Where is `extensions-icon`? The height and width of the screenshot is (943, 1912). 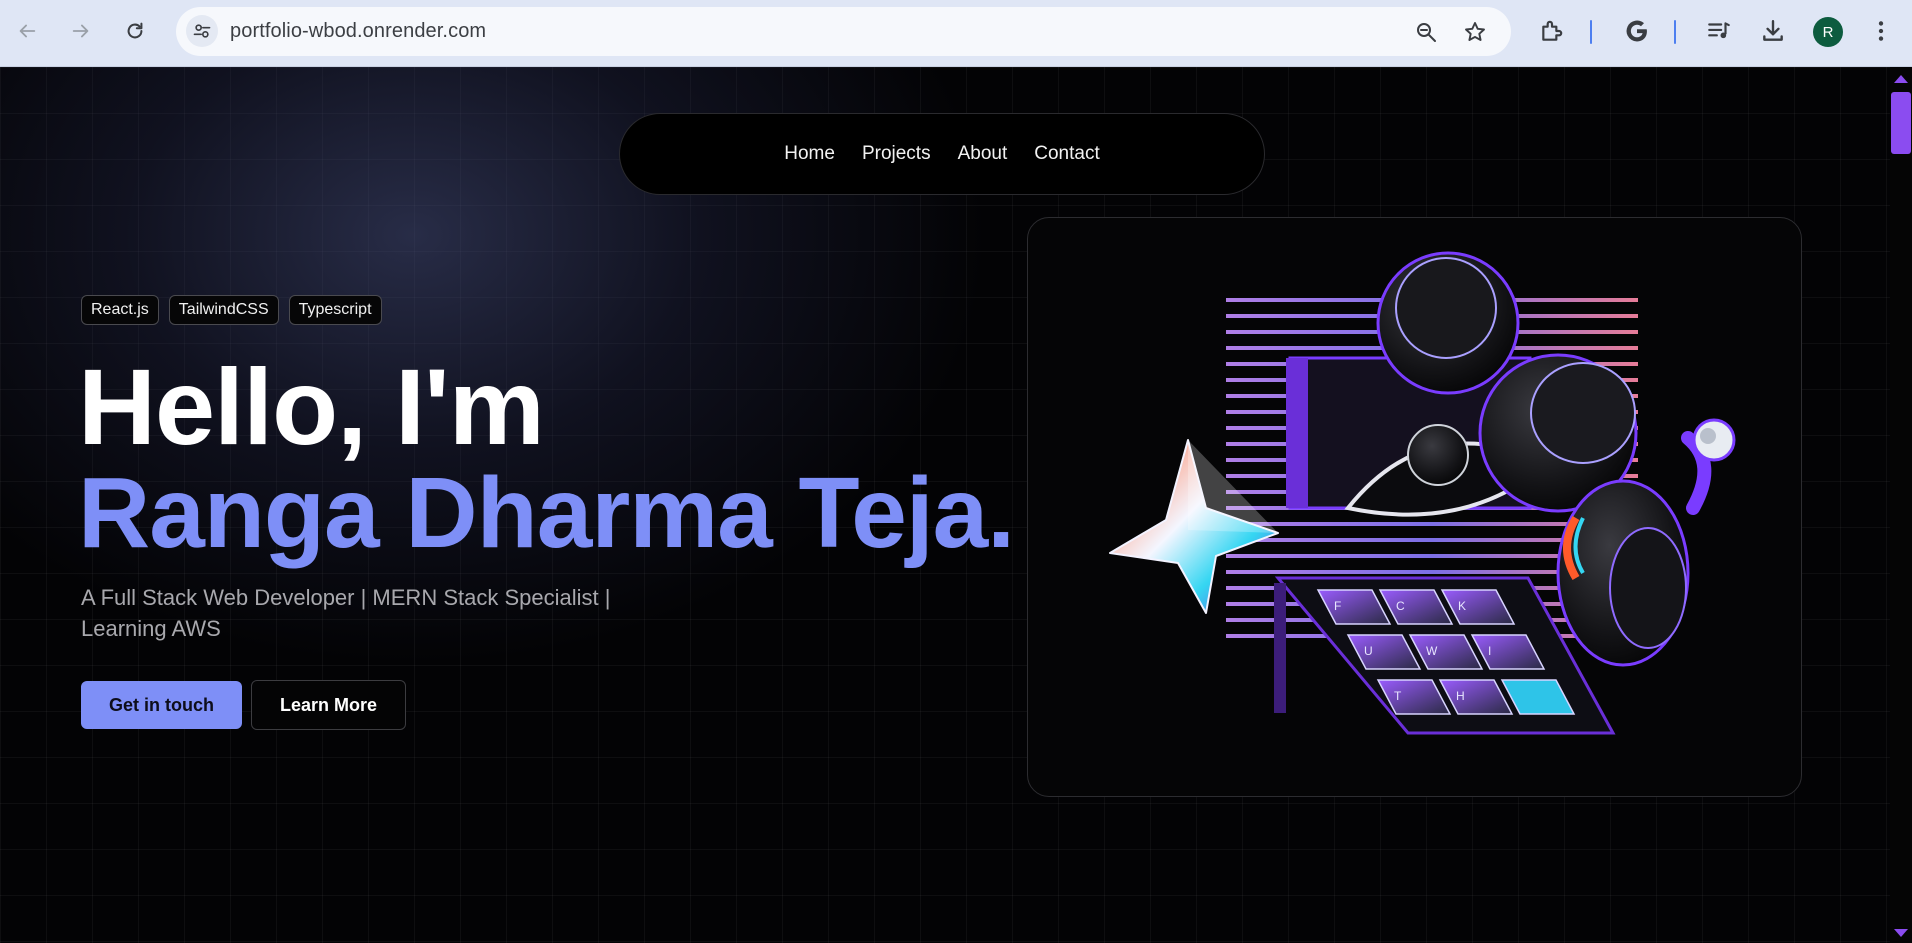
extensions-icon is located at coordinates (1552, 31).